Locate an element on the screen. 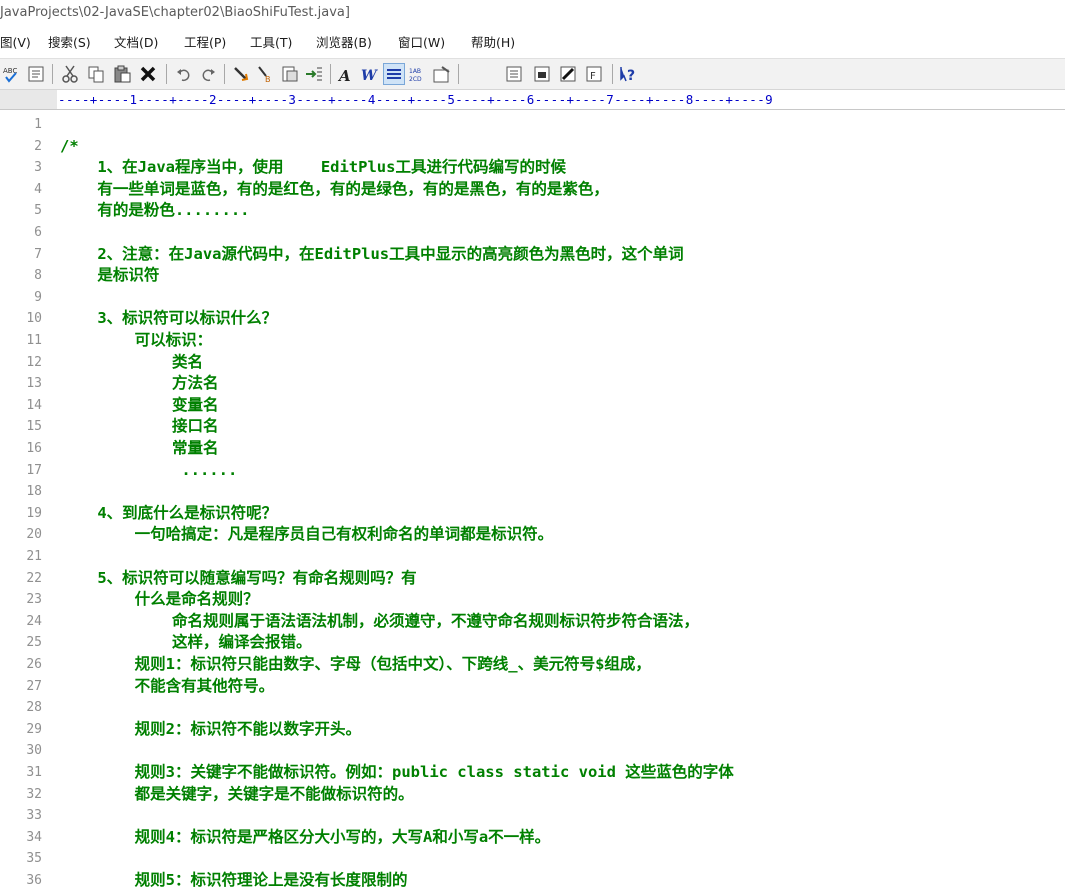 The height and width of the screenshot is (887, 1065). abcd-icon: 1AB 2CD is located at coordinates (418, 74).